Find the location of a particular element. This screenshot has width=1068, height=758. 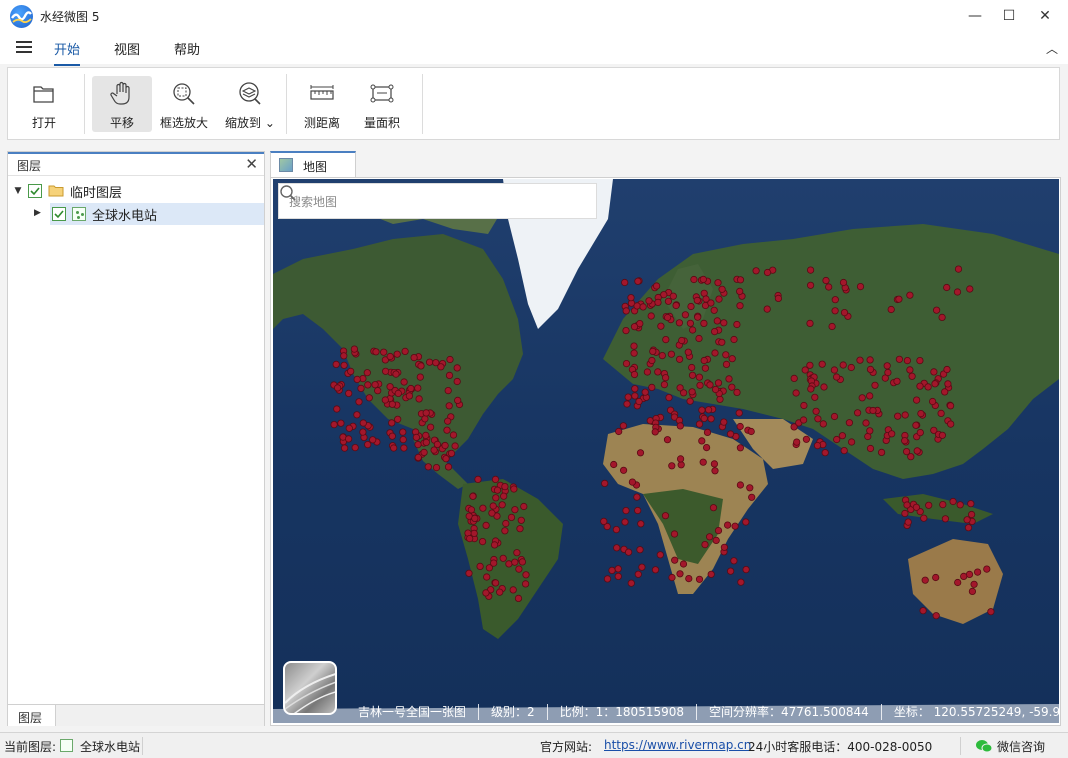

dropdown-chevron-icon: ⌄ is located at coordinates (270, 123).